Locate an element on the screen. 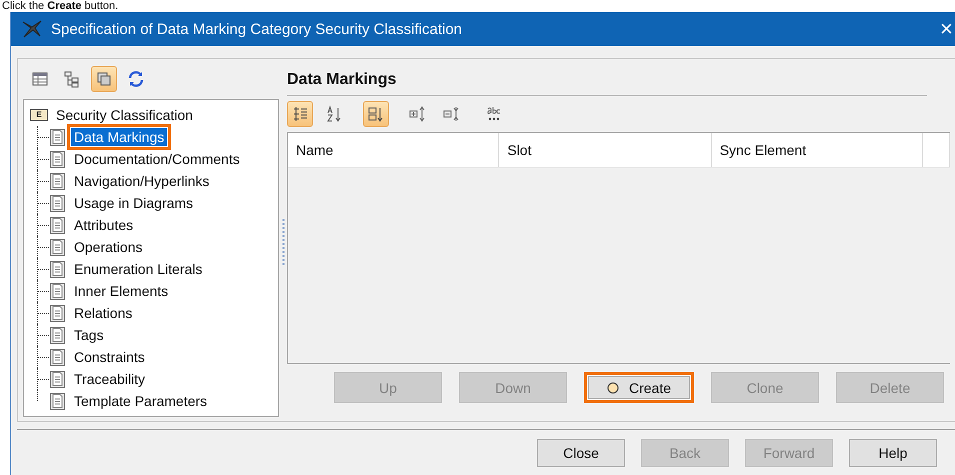 The image size is (955, 475). refresh-icon is located at coordinates (136, 79).